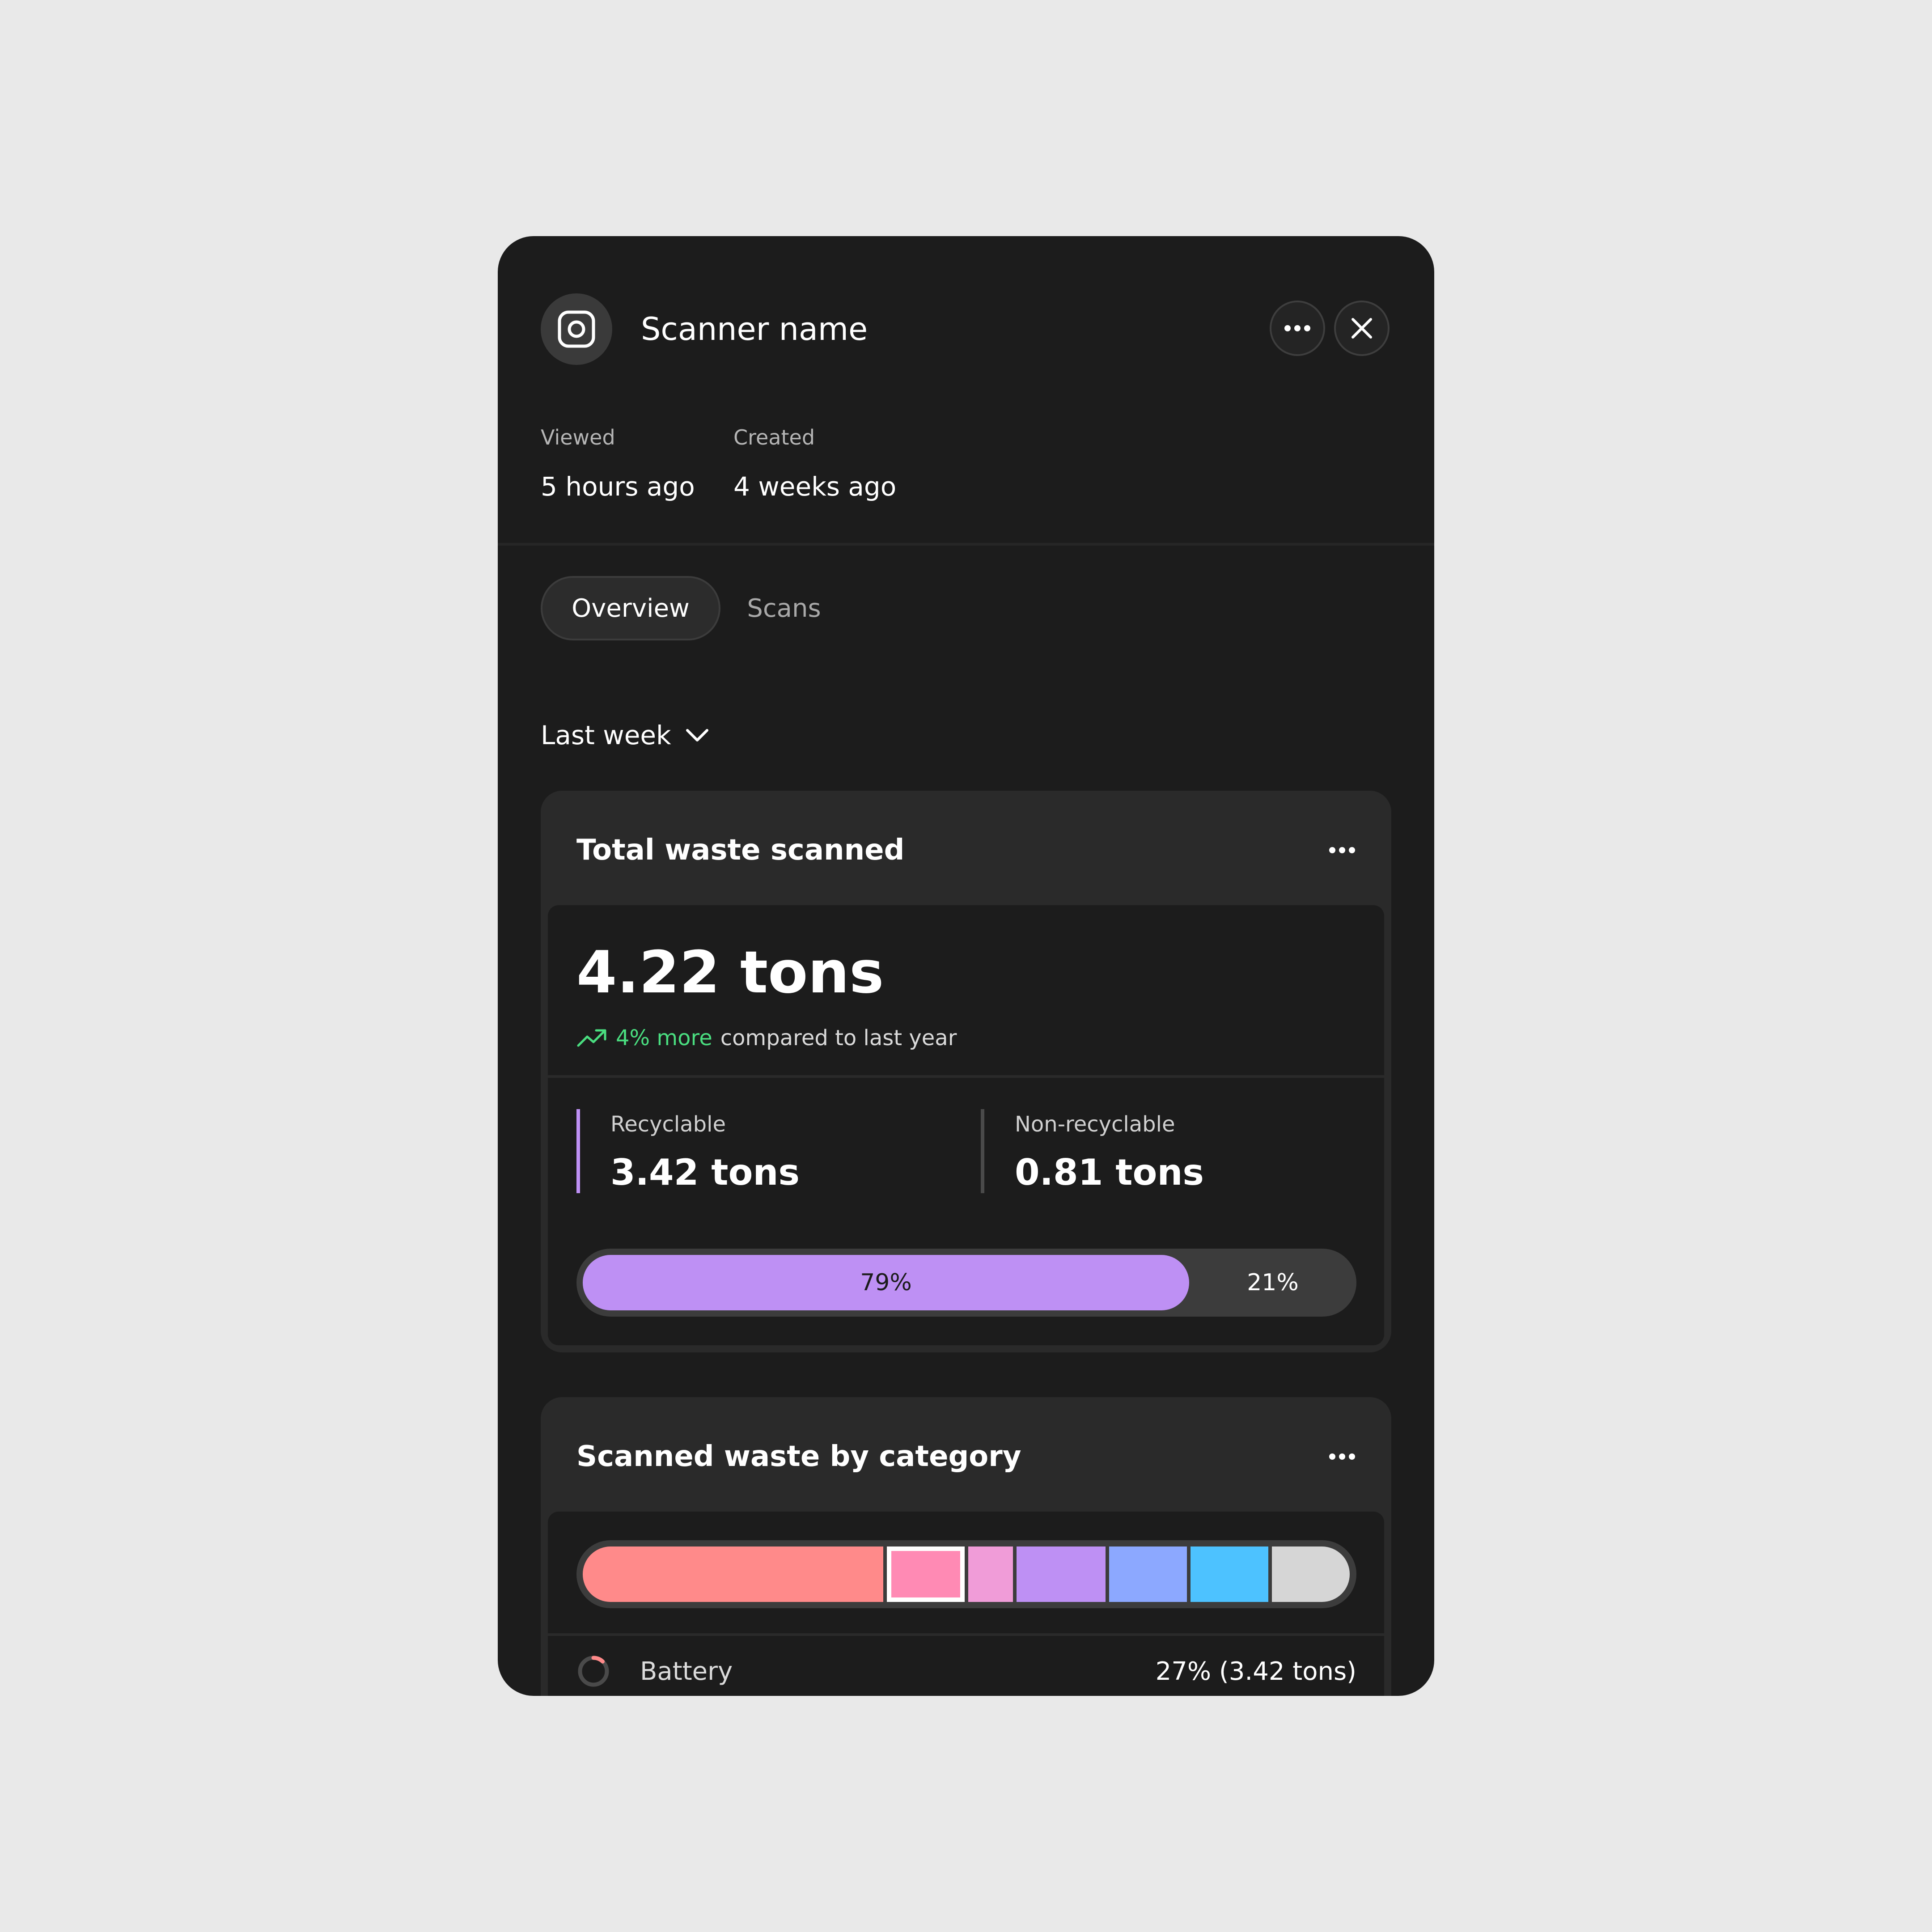 This screenshot has height=1932, width=1932. Describe the element at coordinates (697, 735) in the screenshot. I see `chevron-down-icon` at that location.